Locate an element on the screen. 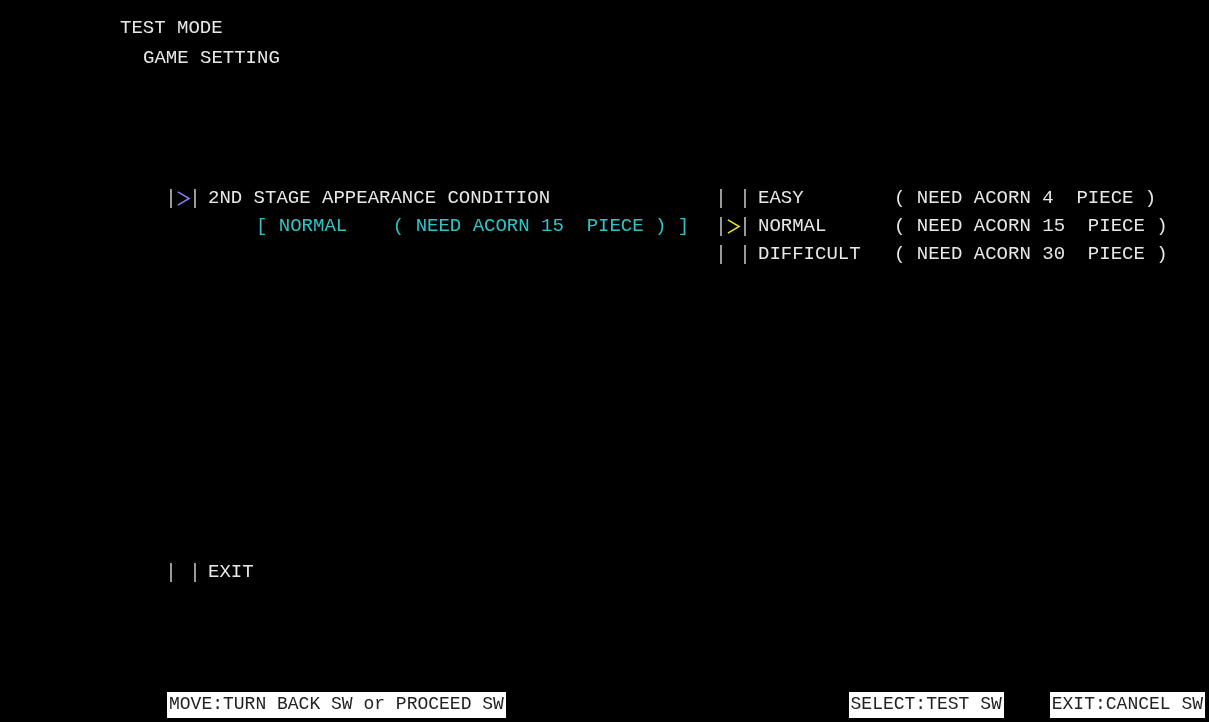 The width and height of the screenshot is (1209, 722). control-hint: SELECT:TEST SW is located at coordinates (926, 705).